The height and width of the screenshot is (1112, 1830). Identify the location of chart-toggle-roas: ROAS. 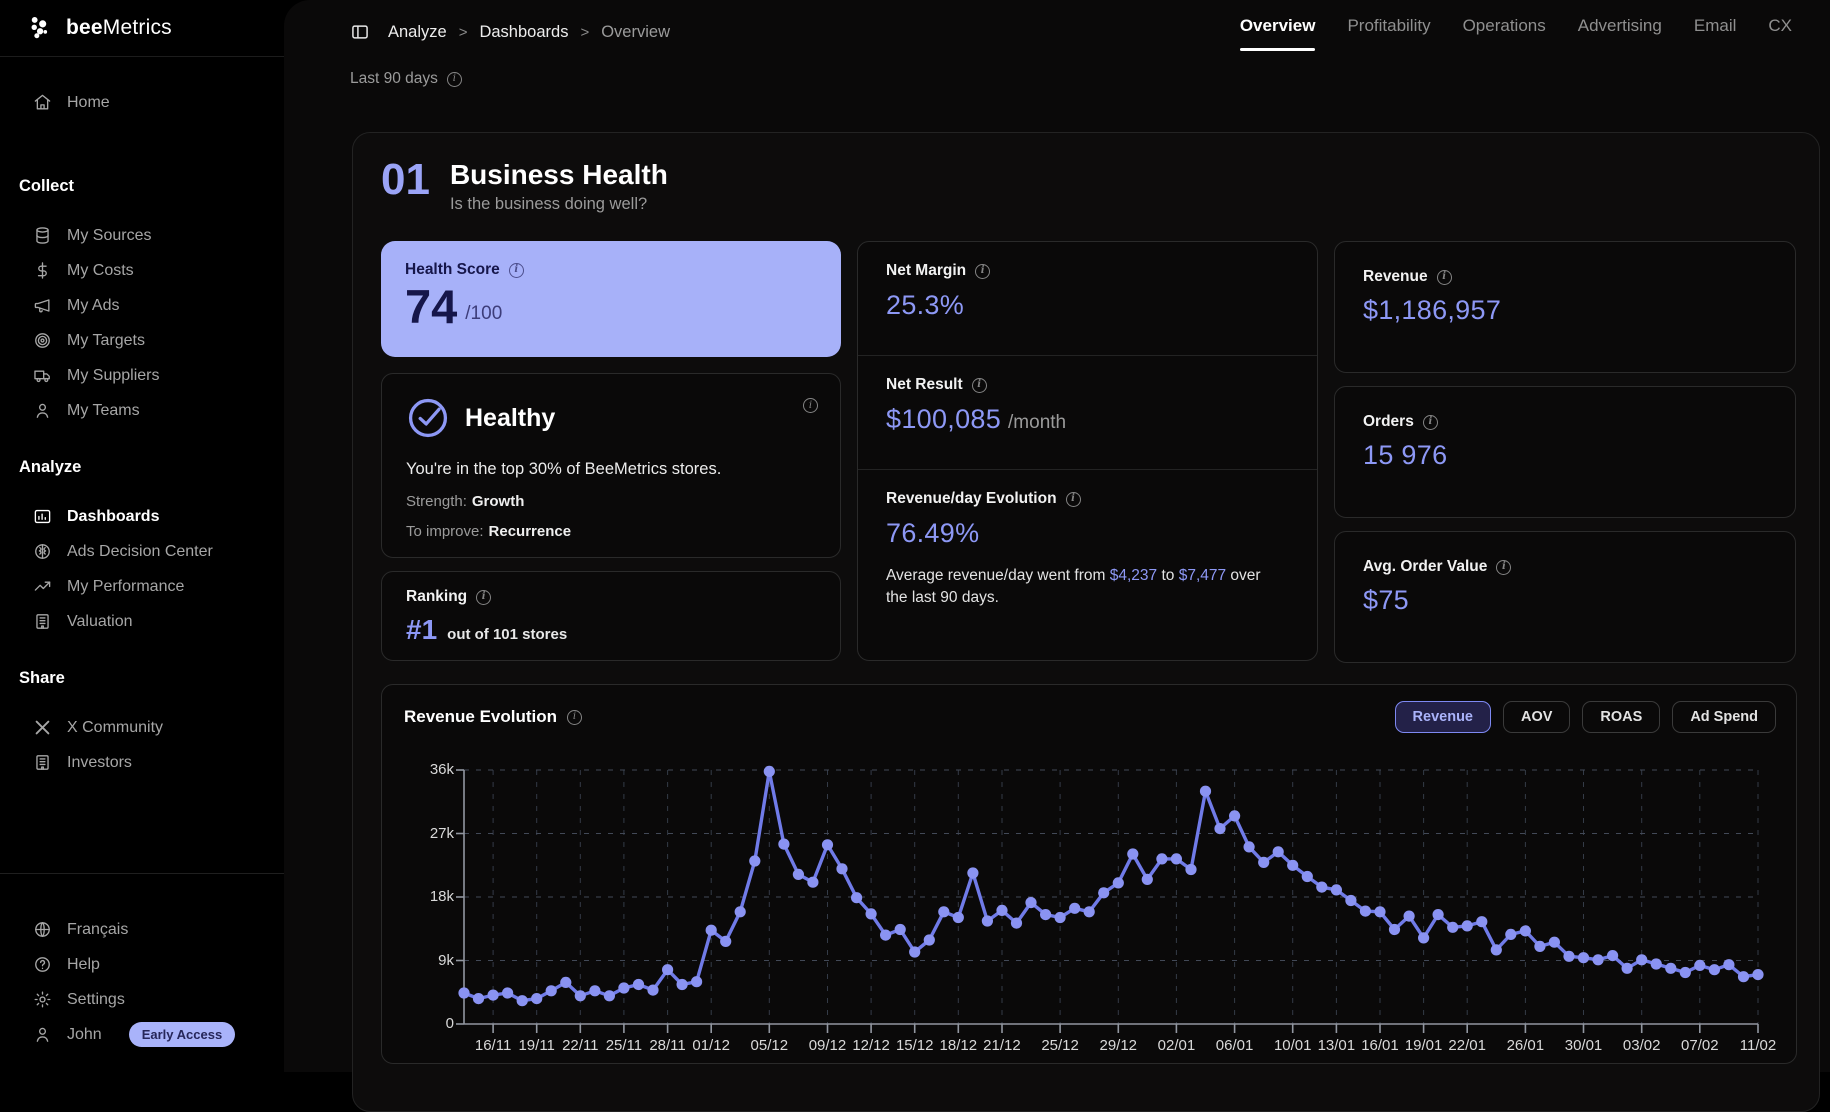
(1621, 717).